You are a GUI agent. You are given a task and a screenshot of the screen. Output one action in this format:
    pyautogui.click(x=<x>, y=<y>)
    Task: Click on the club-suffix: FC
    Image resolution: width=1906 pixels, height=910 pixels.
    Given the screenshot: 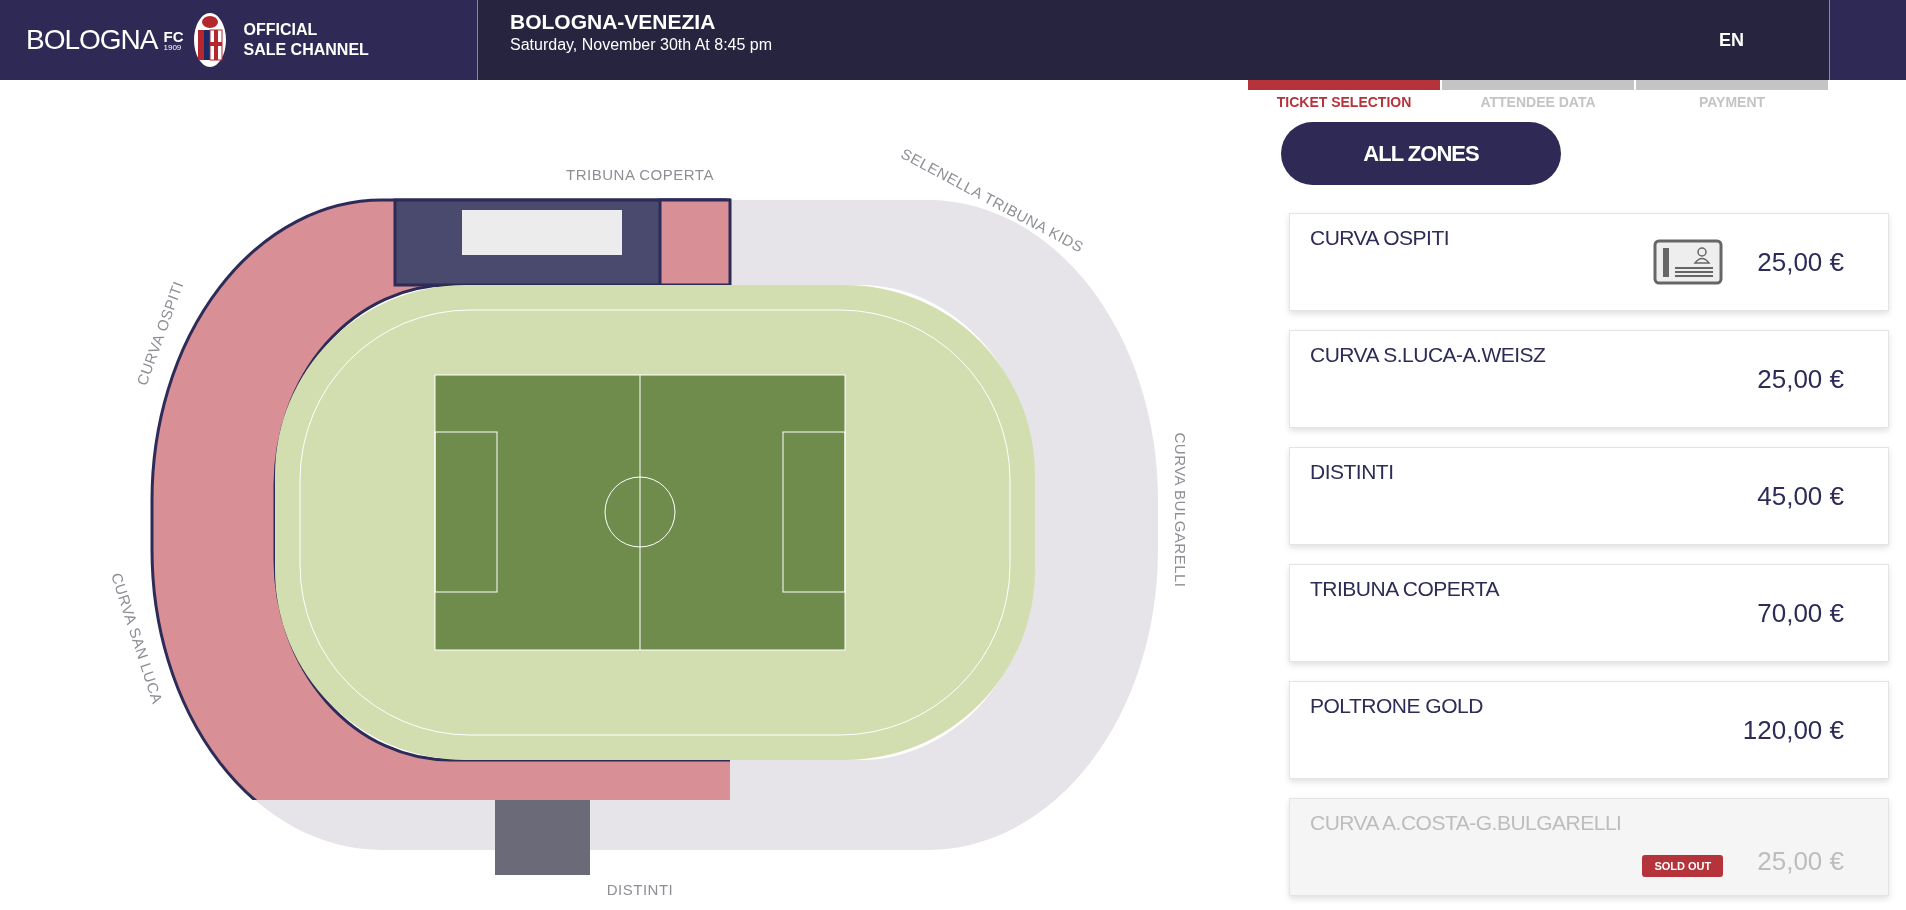 What is the action you would take?
    pyautogui.click(x=173, y=36)
    